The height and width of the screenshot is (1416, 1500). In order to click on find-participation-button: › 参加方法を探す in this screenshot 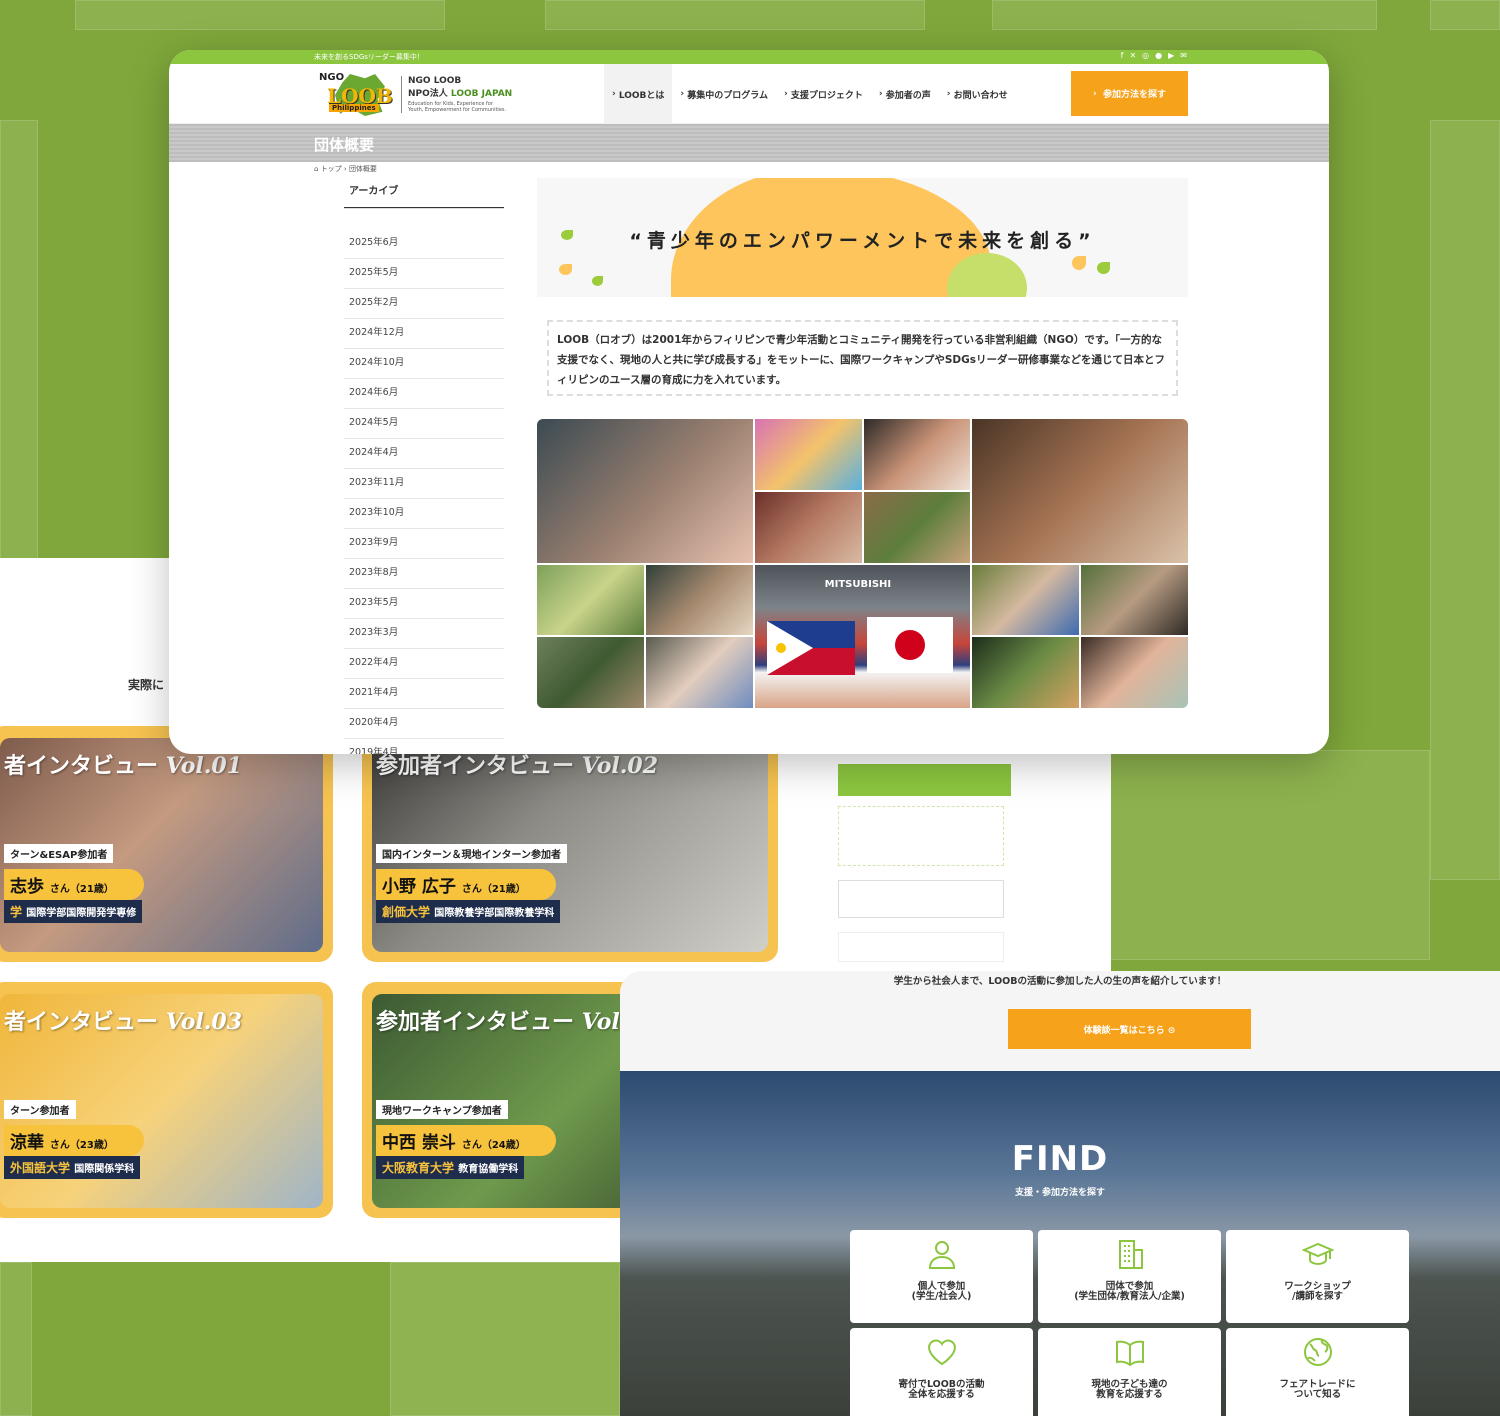, I will do `click(1129, 93)`.